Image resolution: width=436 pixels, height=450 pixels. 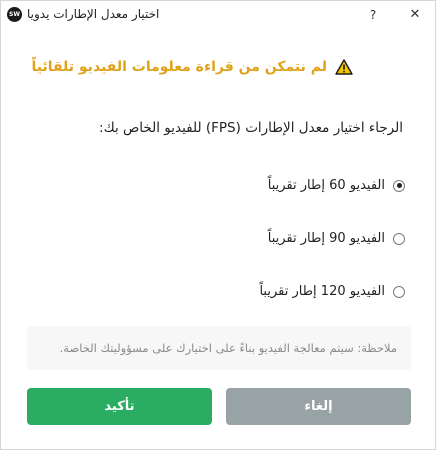 What do you see at coordinates (318, 406) in the screenshot?
I see `cancel-button: إلغاء` at bounding box center [318, 406].